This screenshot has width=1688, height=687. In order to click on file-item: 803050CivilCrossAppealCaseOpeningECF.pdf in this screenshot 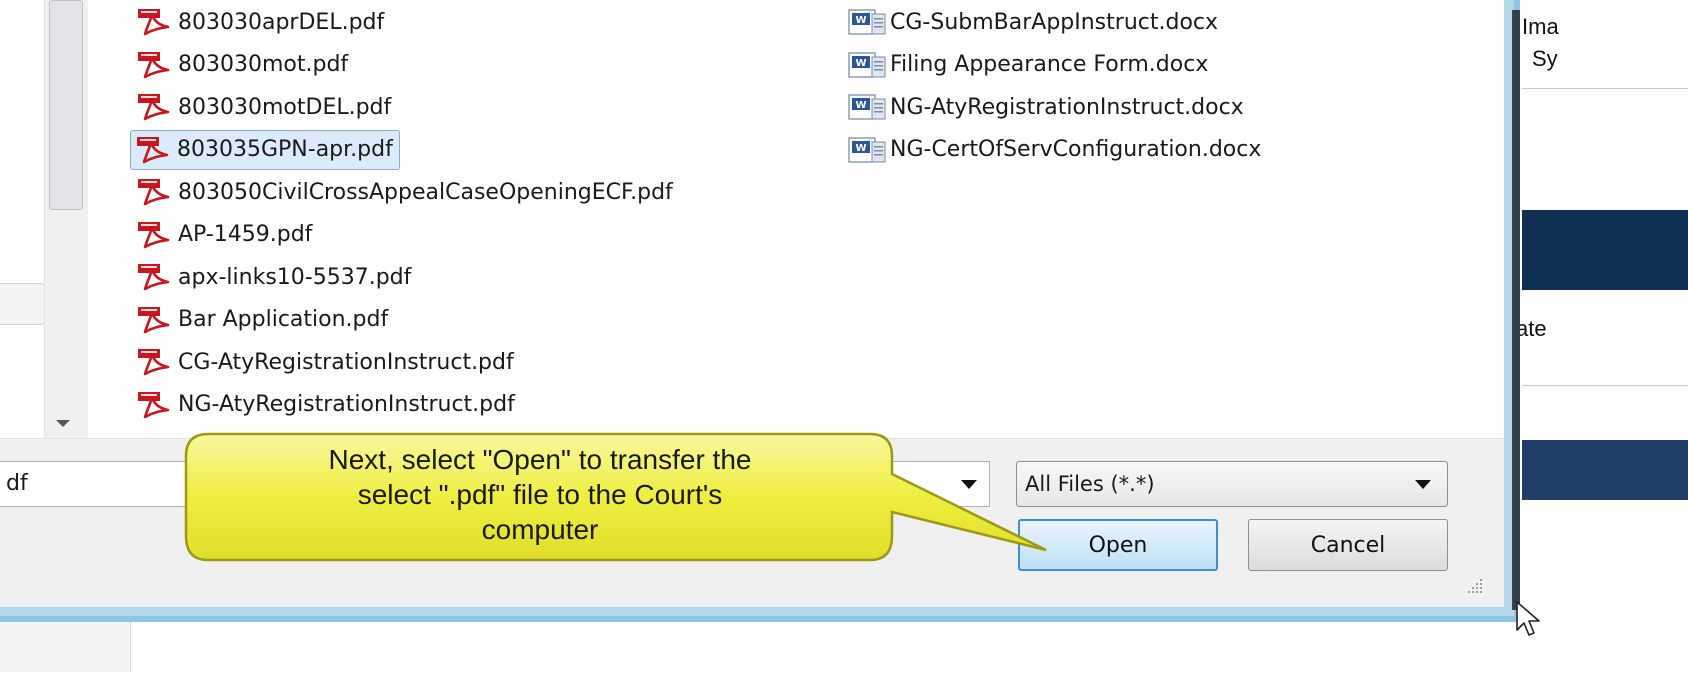, I will do `click(405, 192)`.